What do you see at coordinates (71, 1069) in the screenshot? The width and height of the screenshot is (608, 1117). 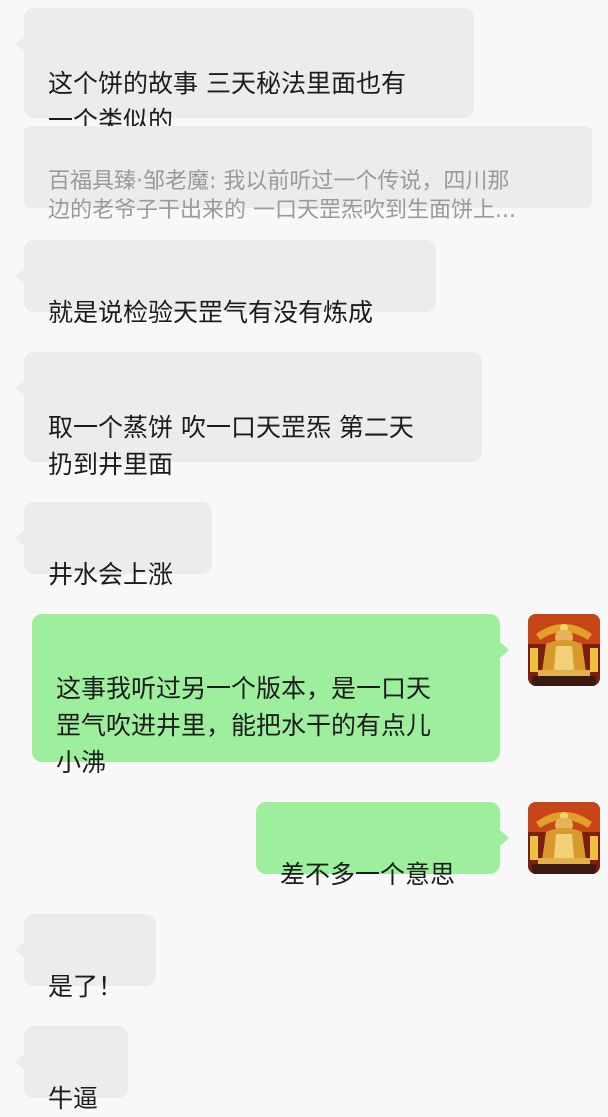 I see `message-bubble-incoming: 牛逼` at bounding box center [71, 1069].